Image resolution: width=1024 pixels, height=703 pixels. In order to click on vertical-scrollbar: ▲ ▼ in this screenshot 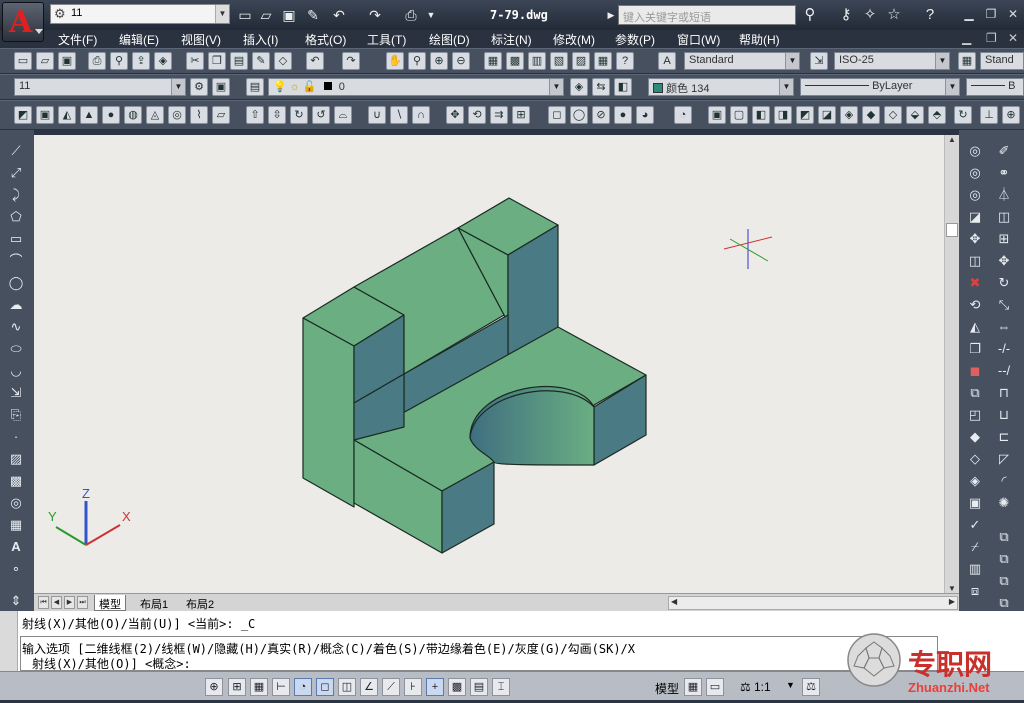, I will do `click(951, 364)`.